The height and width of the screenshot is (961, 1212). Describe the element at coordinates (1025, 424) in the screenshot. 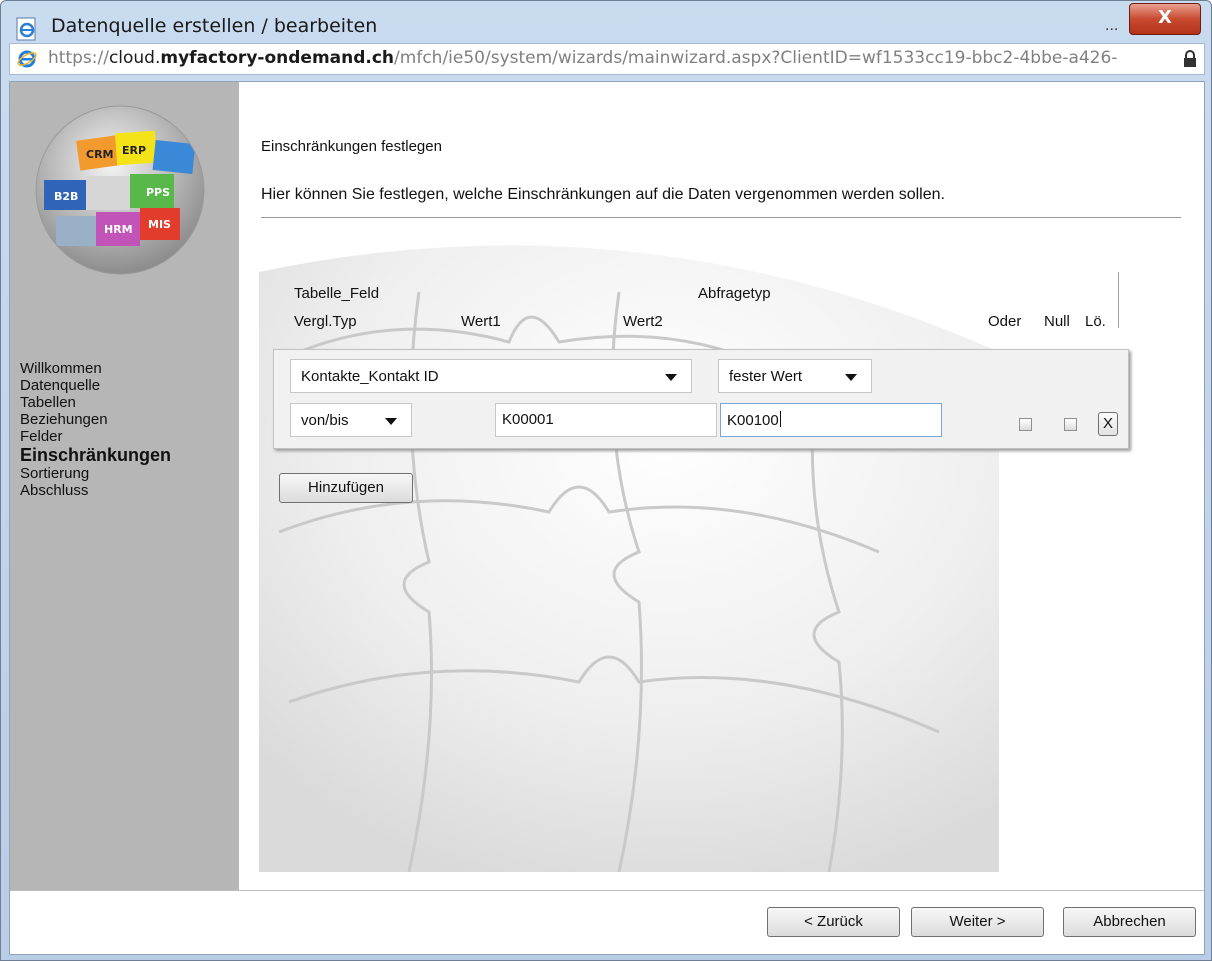

I see `oder-checkbox` at that location.